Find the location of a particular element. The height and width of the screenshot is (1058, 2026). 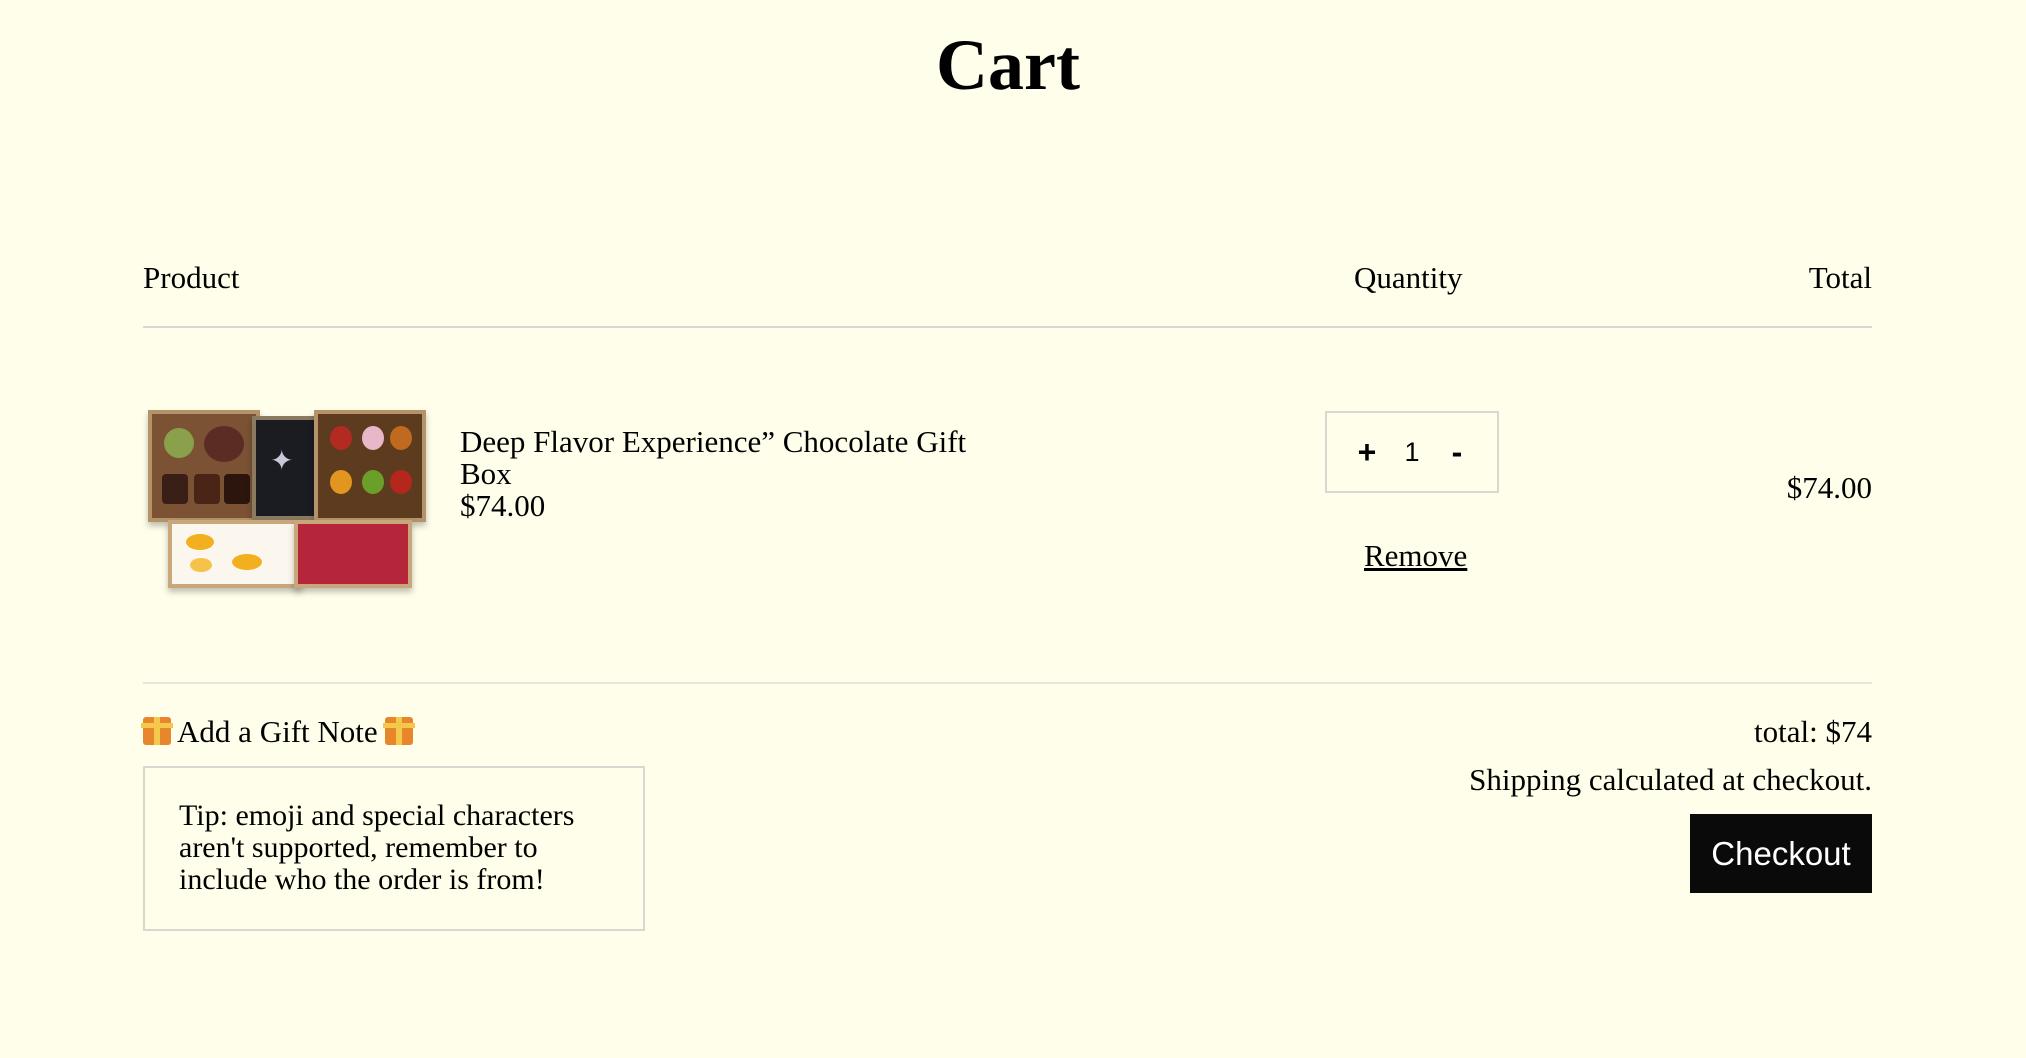

quantity-stepper: + 1 - is located at coordinates (1412, 452).